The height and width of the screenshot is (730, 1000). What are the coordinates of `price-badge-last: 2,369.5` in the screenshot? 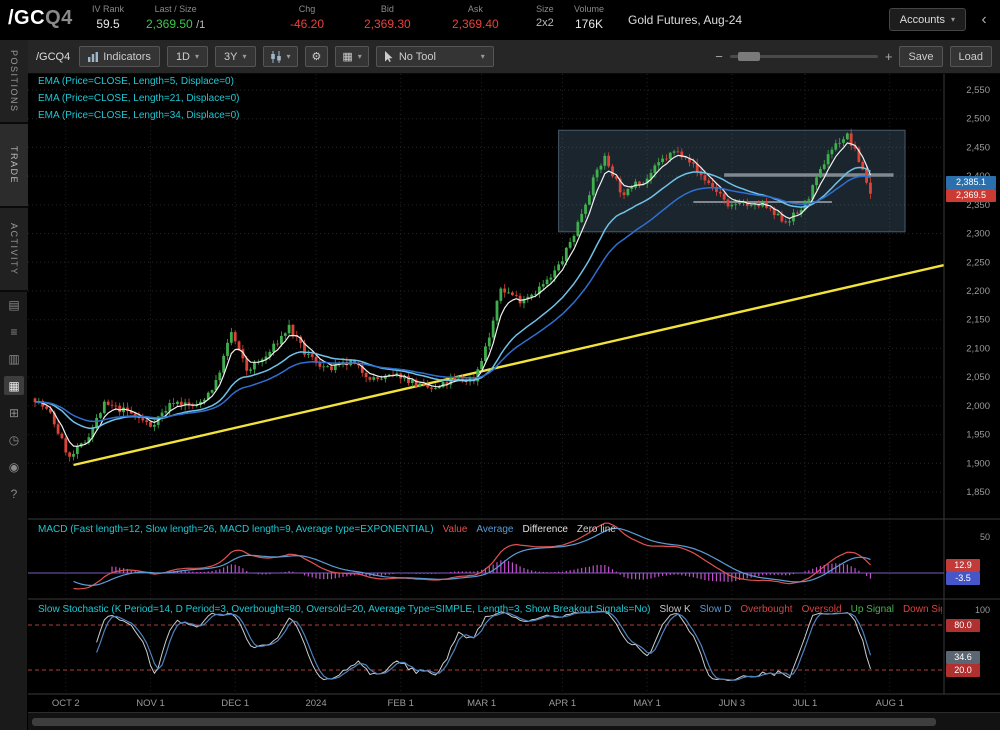 It's located at (971, 195).